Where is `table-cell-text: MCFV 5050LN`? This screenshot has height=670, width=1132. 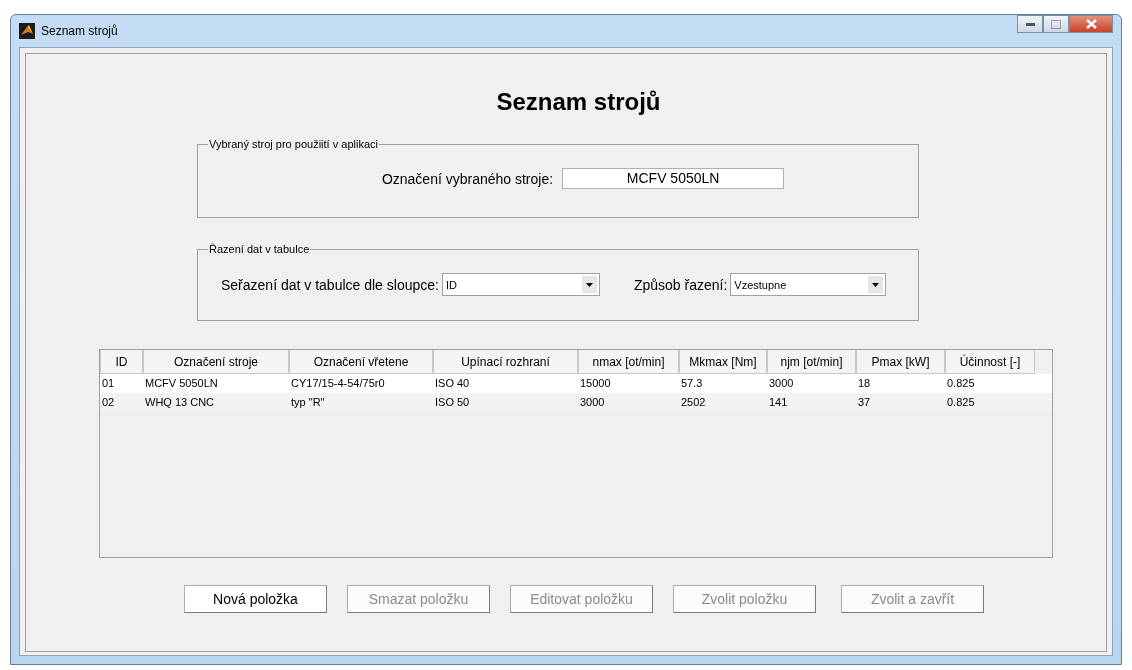 table-cell-text: MCFV 5050LN is located at coordinates (181, 383).